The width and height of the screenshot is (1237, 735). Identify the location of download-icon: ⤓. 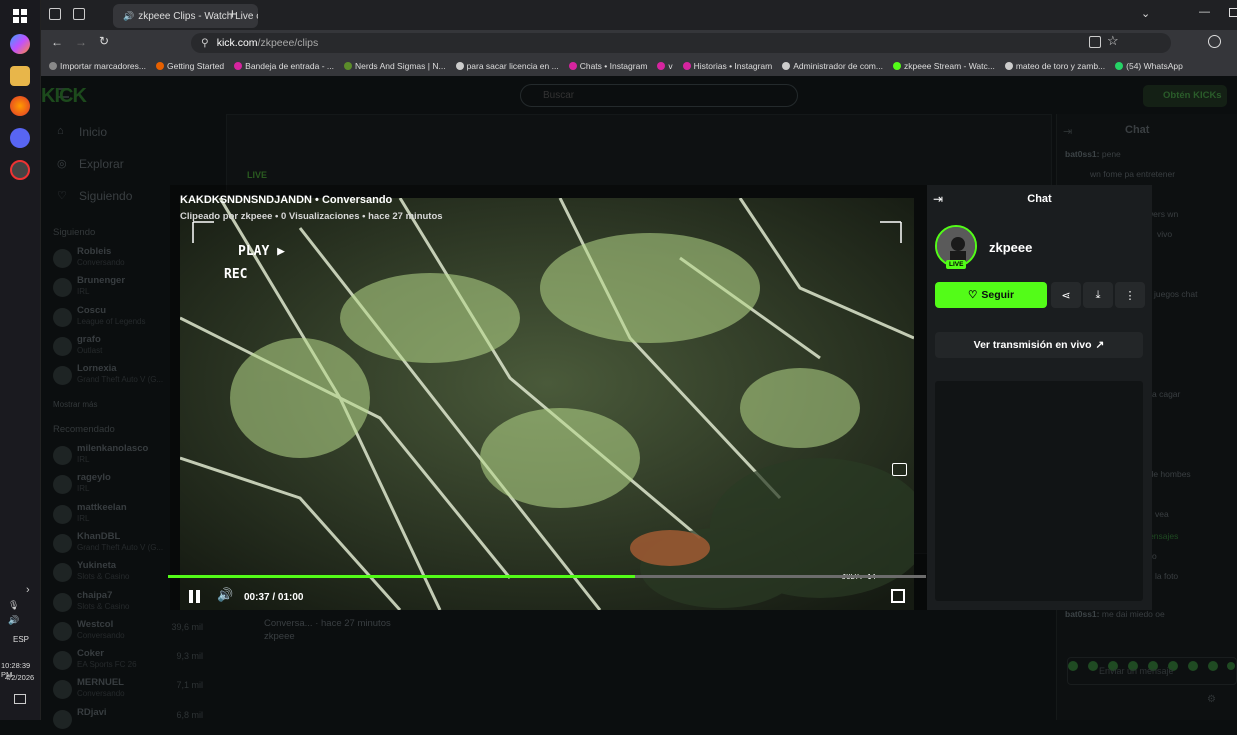
(1098, 295).